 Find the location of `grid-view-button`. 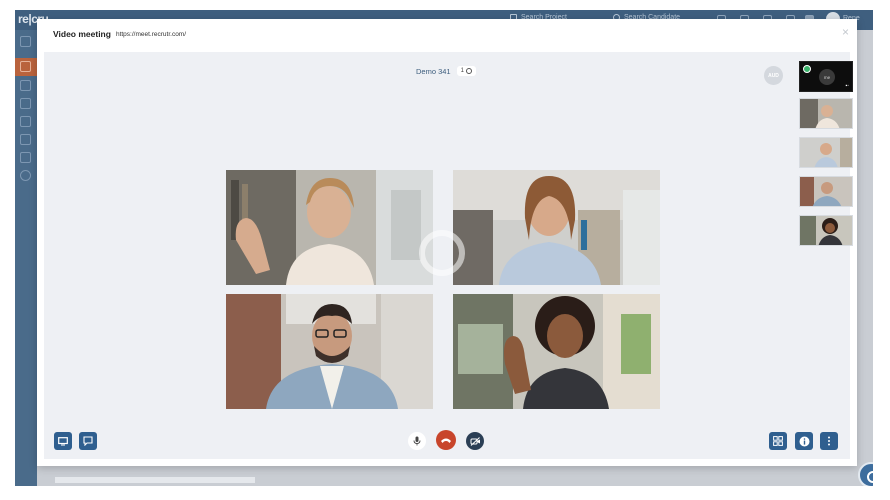

grid-view-button is located at coordinates (778, 441).